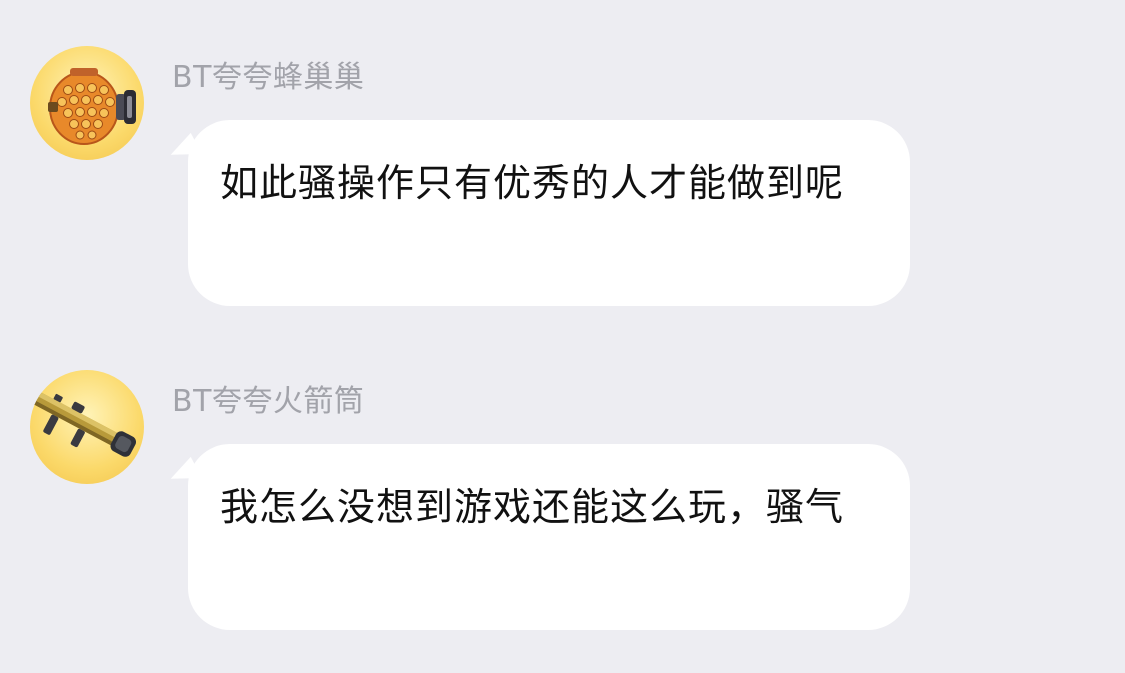 This screenshot has width=1125, height=673. What do you see at coordinates (532, 183) in the screenshot?
I see `message-text: 如此骚操作只有优秀的人才能做到呢` at bounding box center [532, 183].